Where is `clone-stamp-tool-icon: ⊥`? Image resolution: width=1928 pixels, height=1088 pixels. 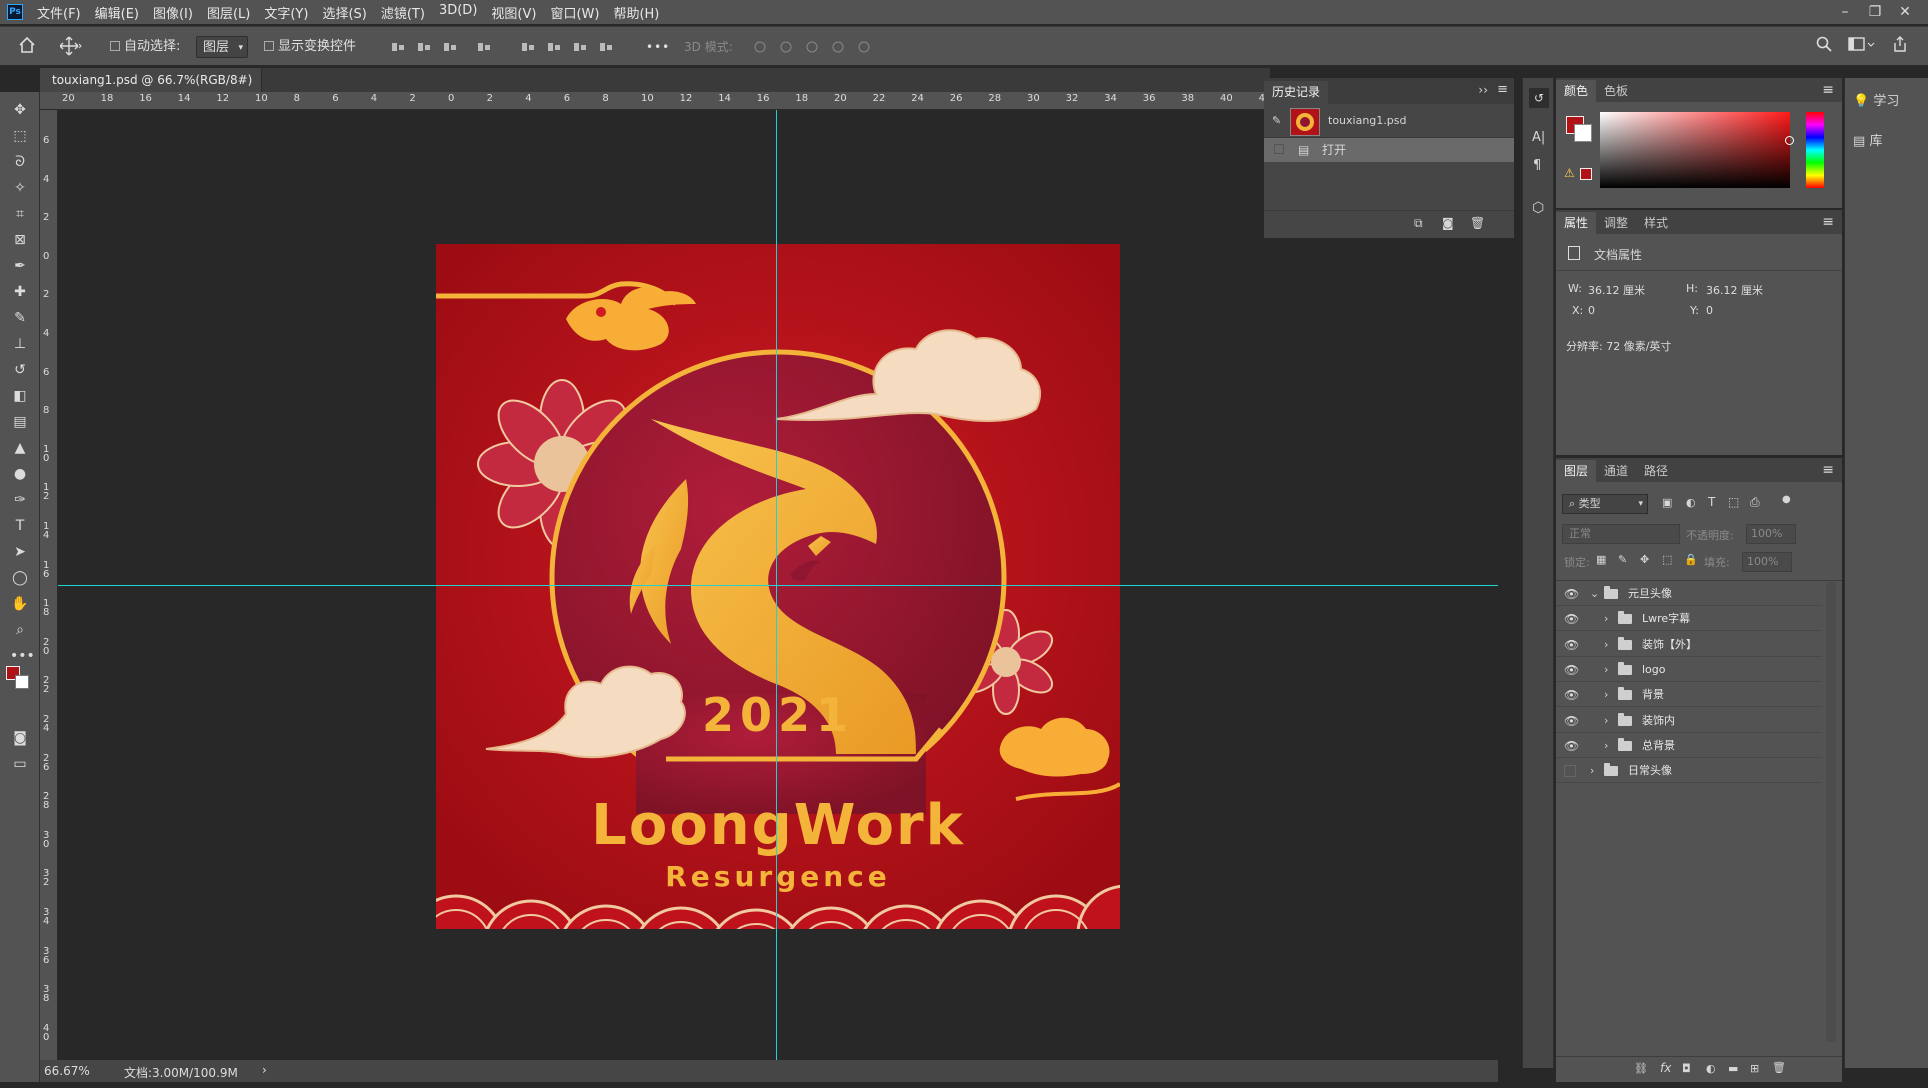 clone-stamp-tool-icon: ⊥ is located at coordinates (20, 344).